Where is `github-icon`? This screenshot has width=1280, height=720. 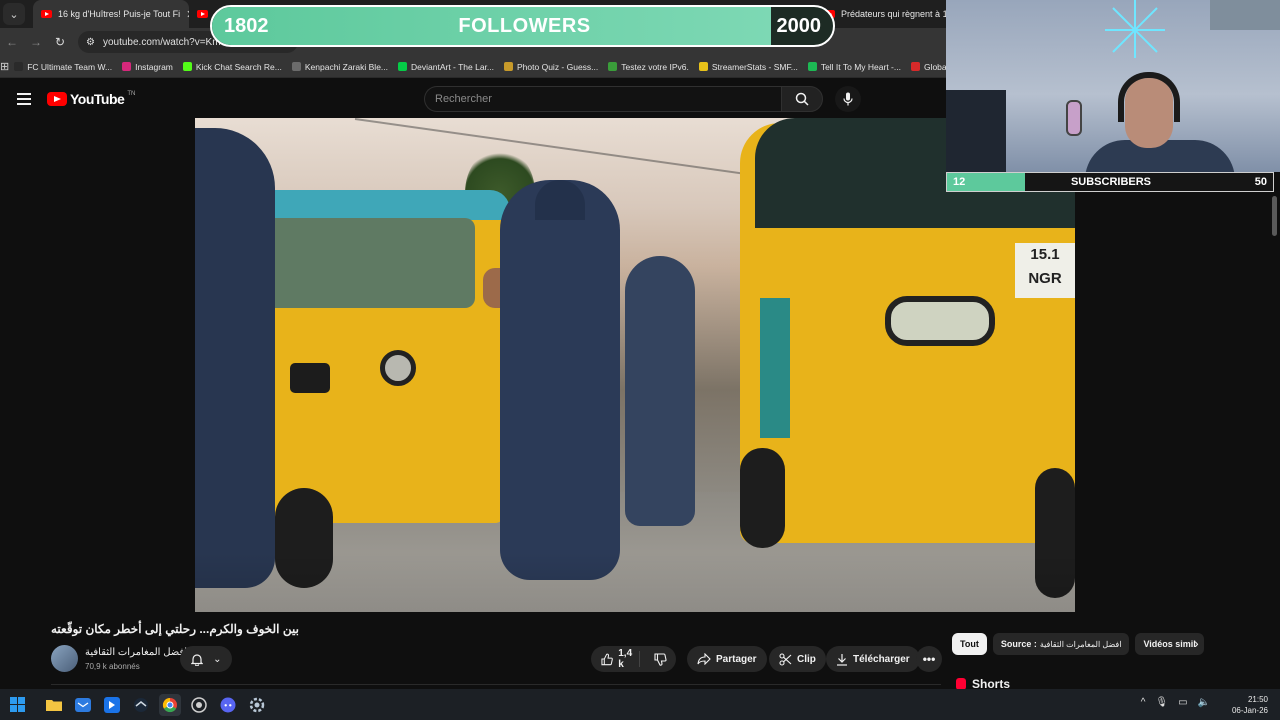
github-icon is located at coordinates (199, 705).